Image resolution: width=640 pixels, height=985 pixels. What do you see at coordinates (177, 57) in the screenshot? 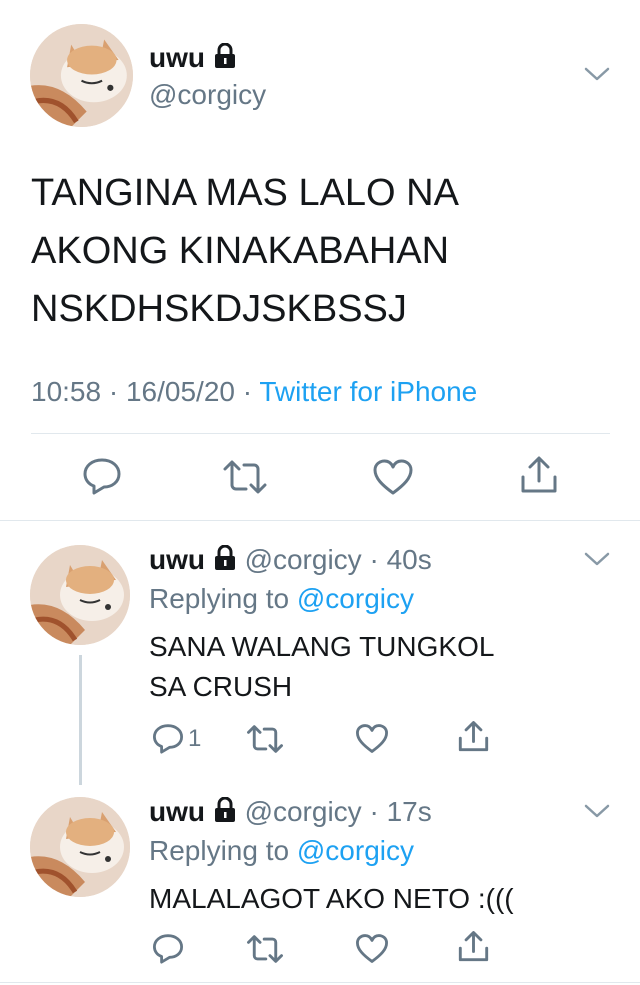
I see `display-name-text: uwu` at bounding box center [177, 57].